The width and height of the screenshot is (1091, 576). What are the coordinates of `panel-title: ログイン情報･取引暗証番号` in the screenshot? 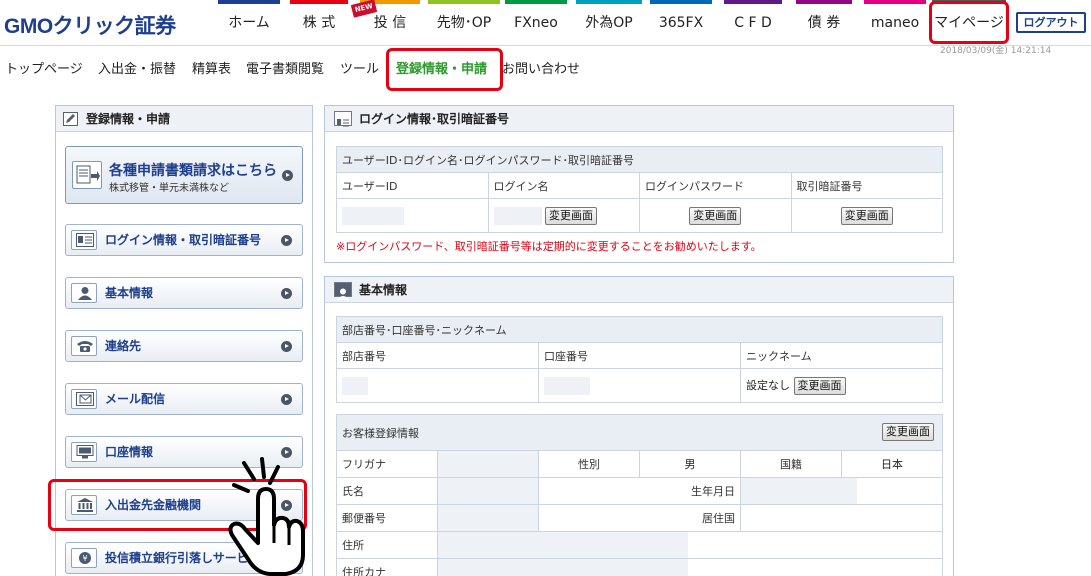 It's located at (434, 119).